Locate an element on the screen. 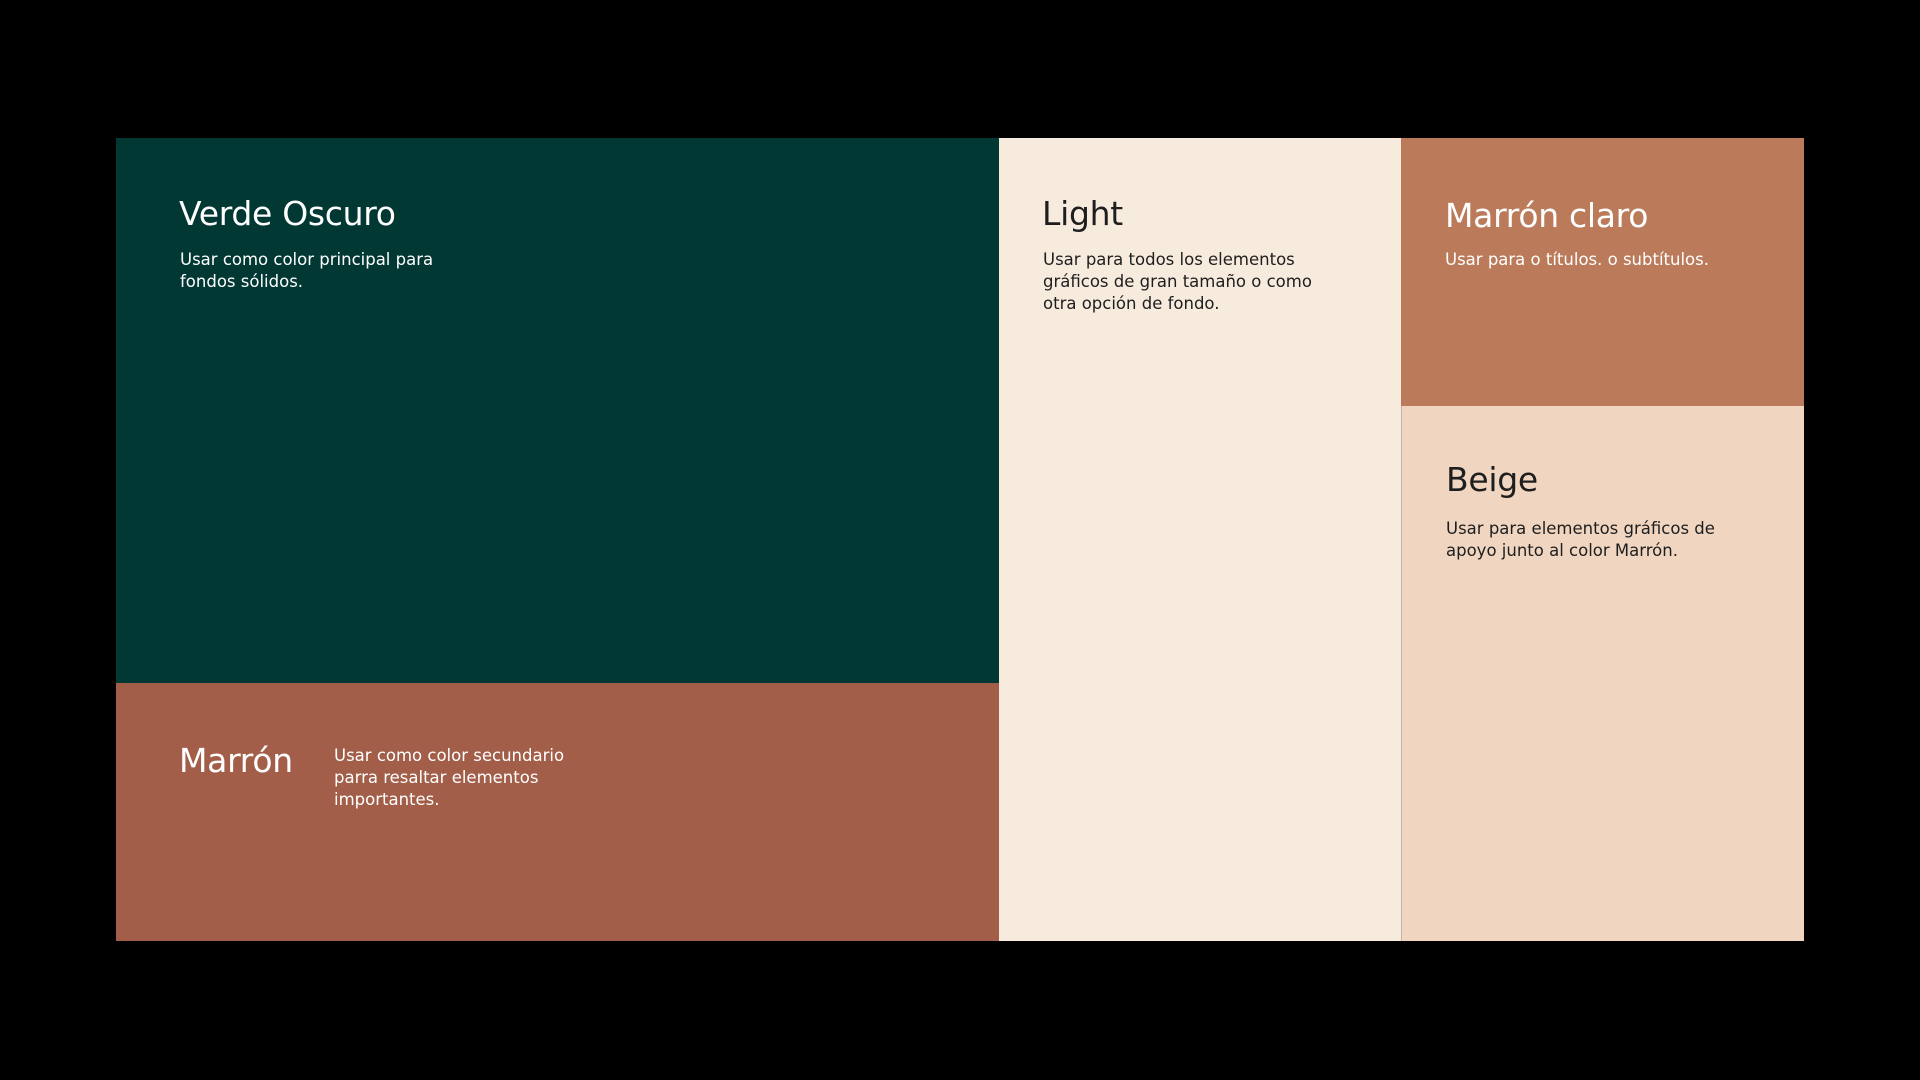 Image resolution: width=1920 pixels, height=1080 pixels. swatch-description: Usar para o títulos. o subtítulos. is located at coordinates (1577, 259).